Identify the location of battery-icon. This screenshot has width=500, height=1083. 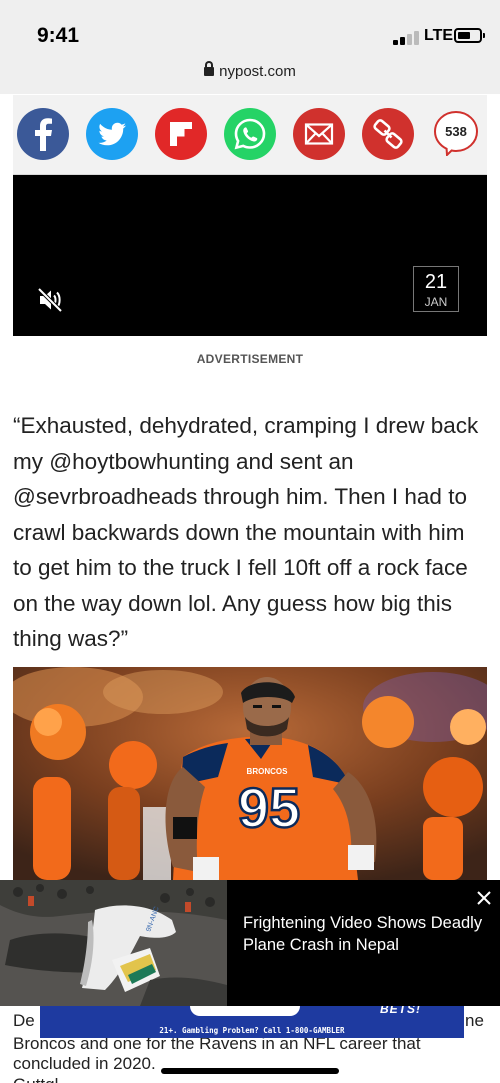
(469, 35).